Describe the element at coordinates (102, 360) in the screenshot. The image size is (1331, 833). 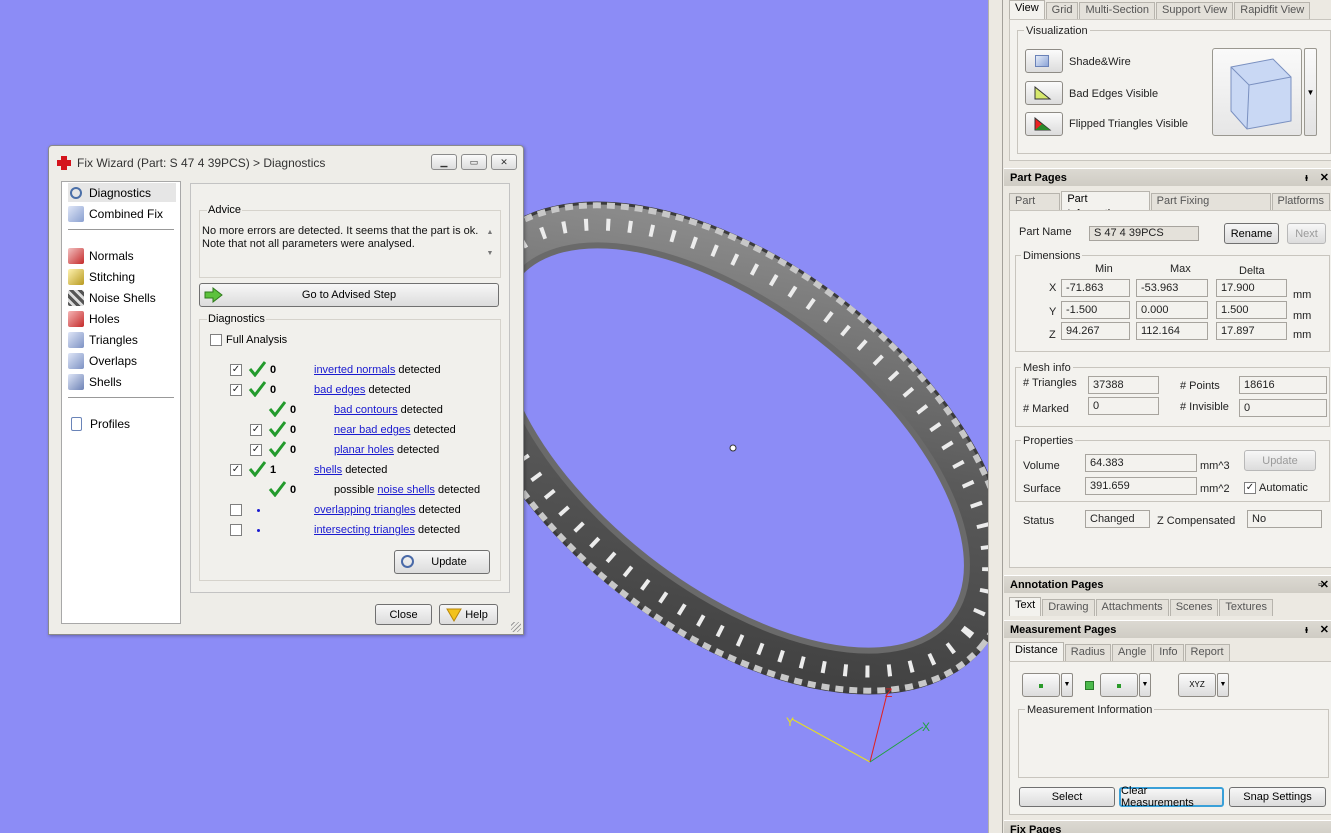
I see `nav-overlaps: Overlaps` at that location.